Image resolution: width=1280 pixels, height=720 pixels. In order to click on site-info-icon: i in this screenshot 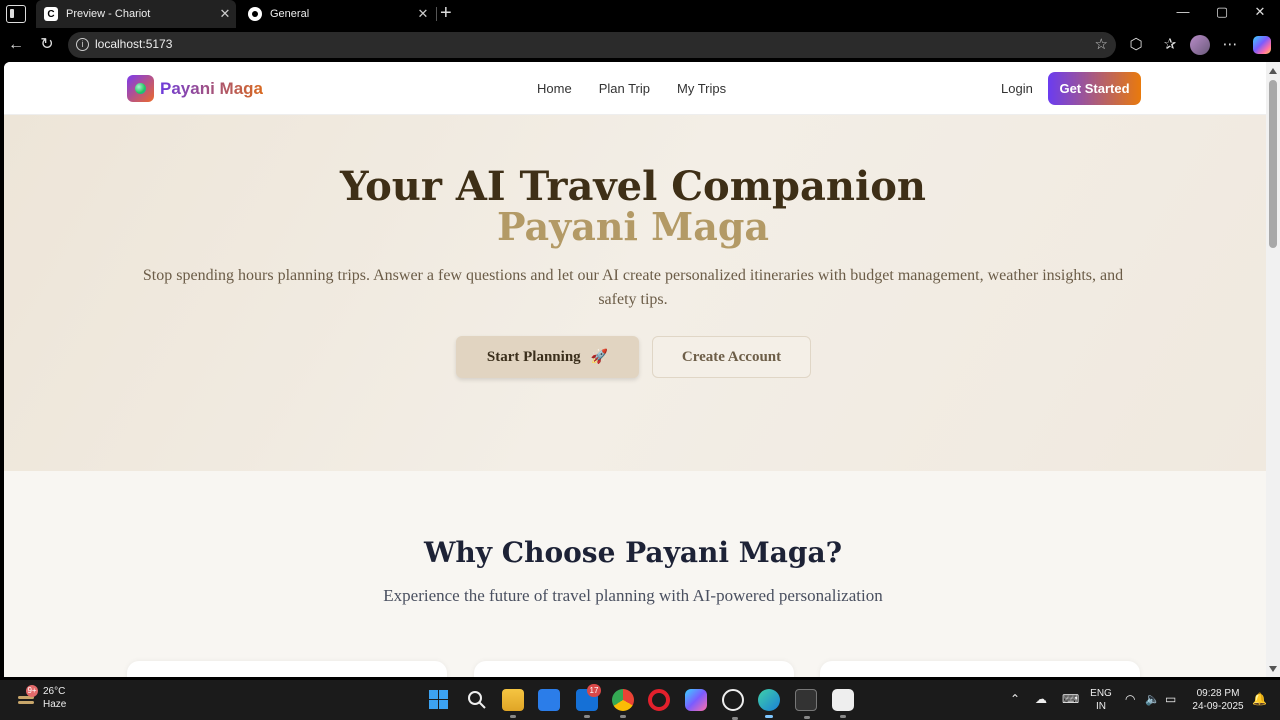, I will do `click(82, 44)`.